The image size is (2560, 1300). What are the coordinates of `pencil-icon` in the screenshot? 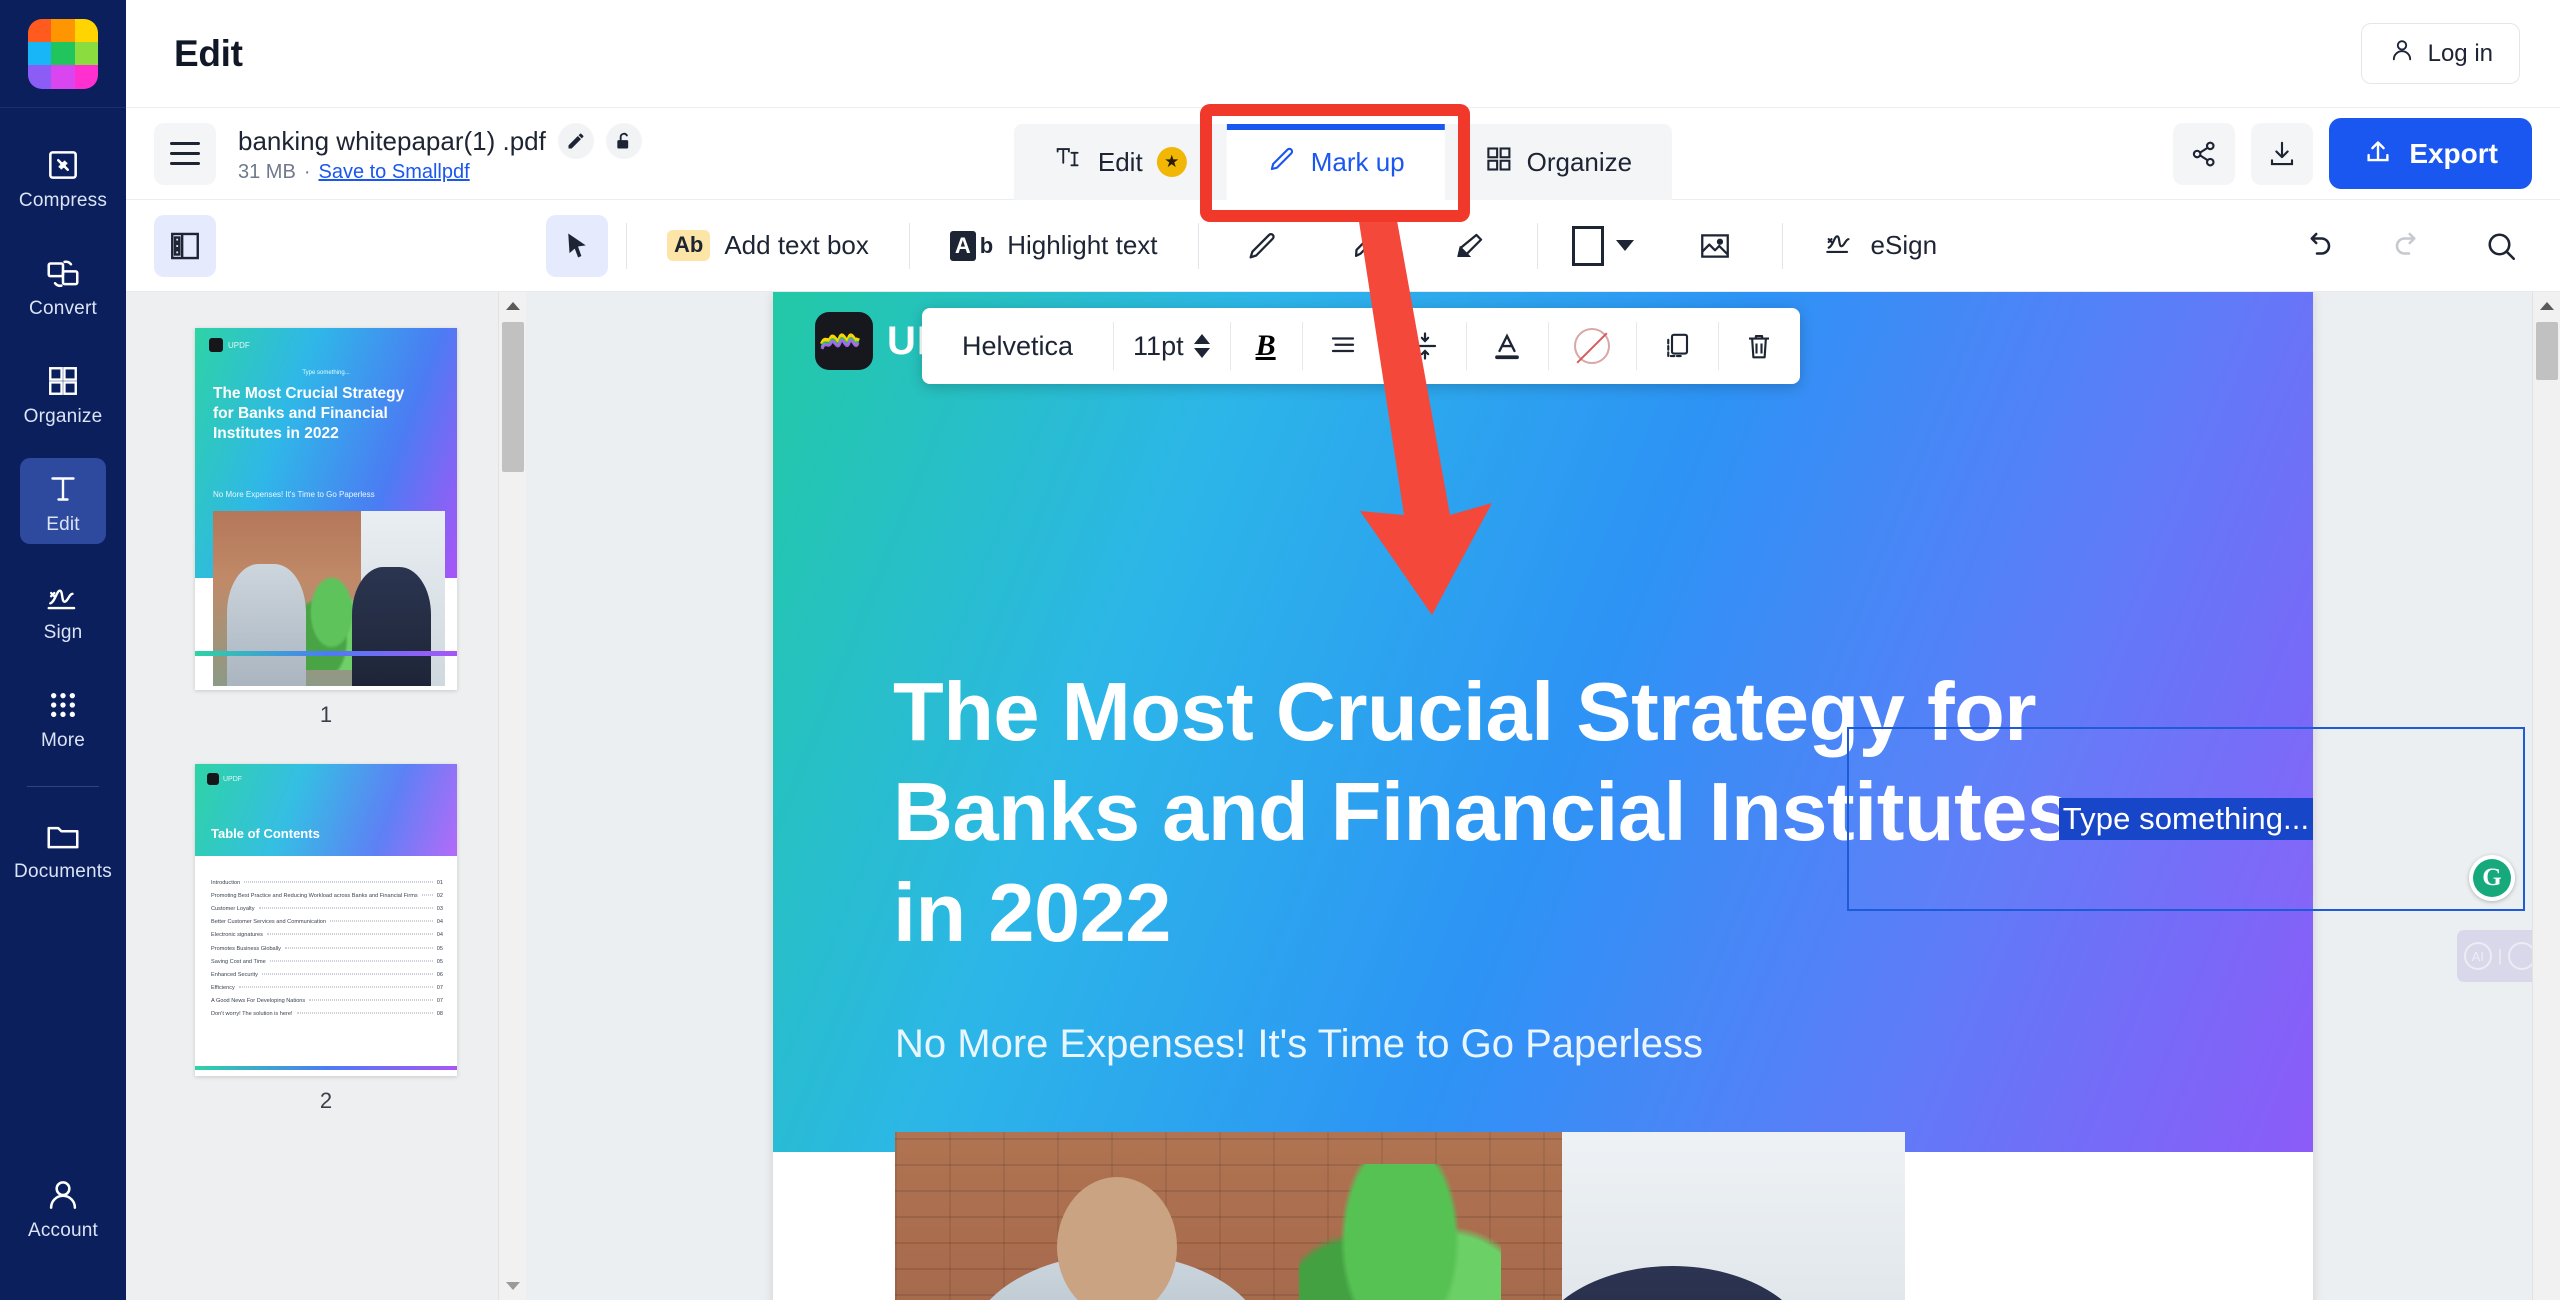 It's located at (575, 141).